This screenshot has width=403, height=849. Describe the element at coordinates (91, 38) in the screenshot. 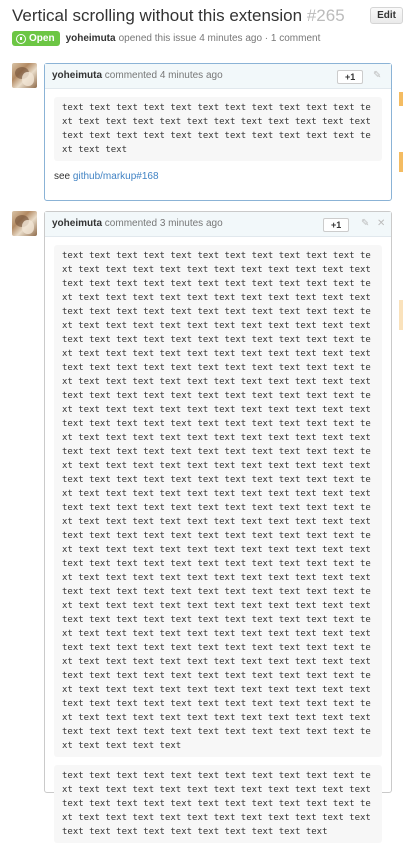

I see `issue-author: yoheimuta` at that location.